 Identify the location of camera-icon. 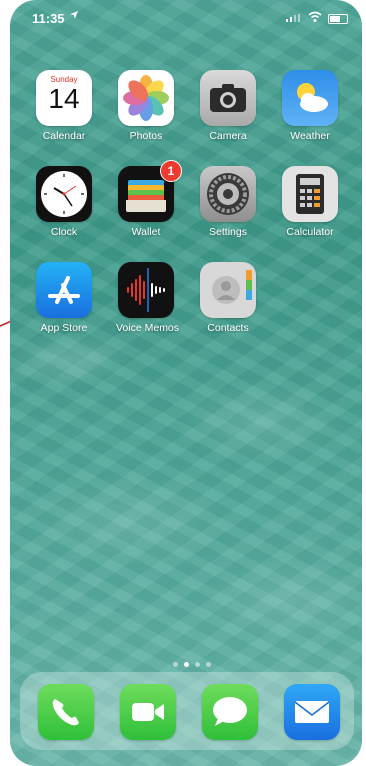
(228, 98).